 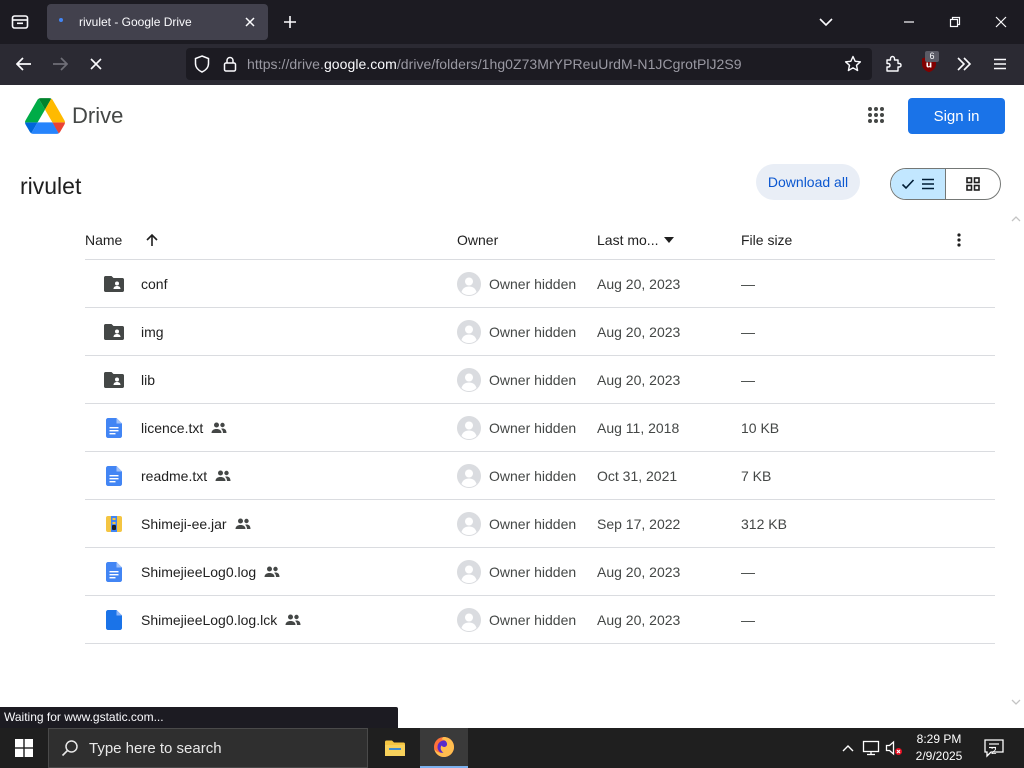 What do you see at coordinates (808, 182) in the screenshot?
I see `download-all-button: Download all` at bounding box center [808, 182].